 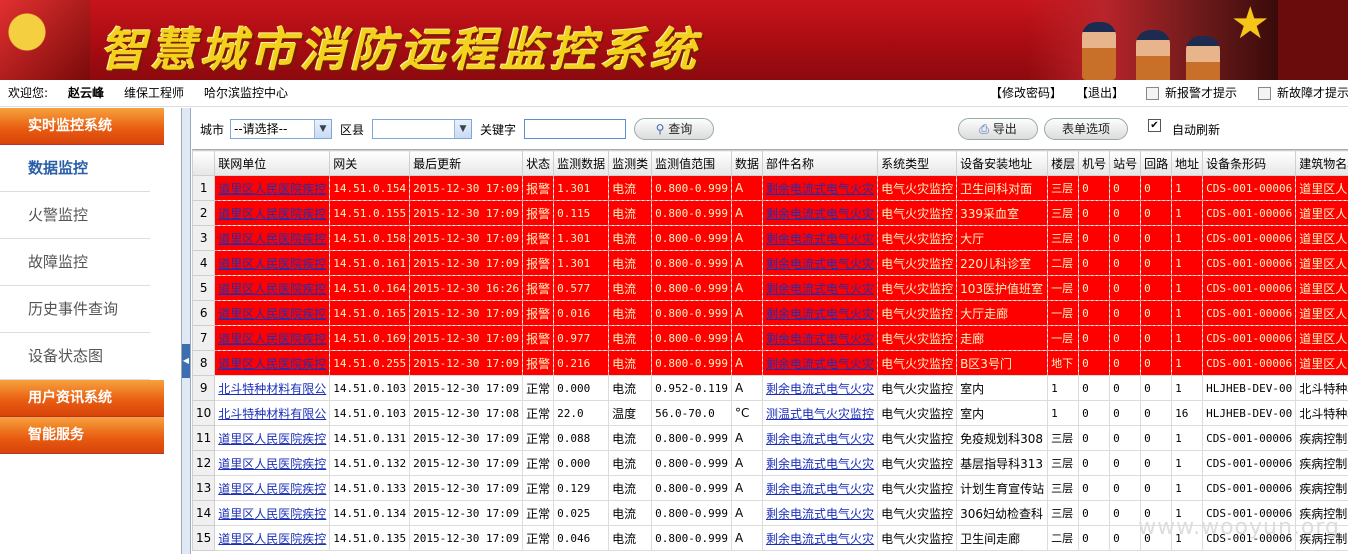 I want to click on column-header: 机号, so click(x=1094, y=163).